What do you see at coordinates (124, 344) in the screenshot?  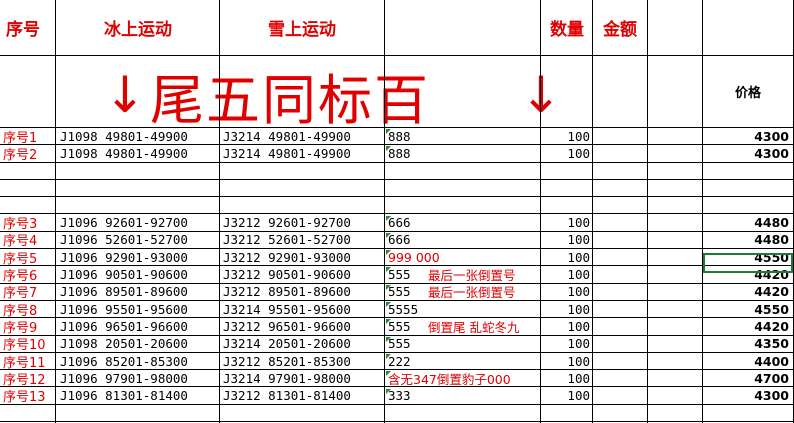 I see `row-ice-sports: J1098 20501-20600` at bounding box center [124, 344].